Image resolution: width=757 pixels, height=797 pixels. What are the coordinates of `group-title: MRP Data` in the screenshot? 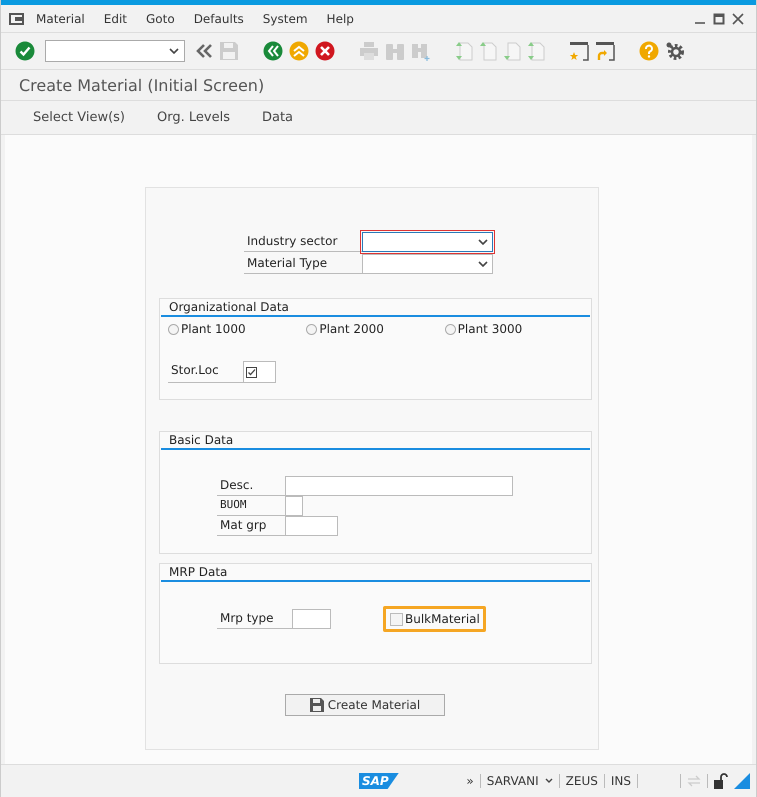 It's located at (375, 573).